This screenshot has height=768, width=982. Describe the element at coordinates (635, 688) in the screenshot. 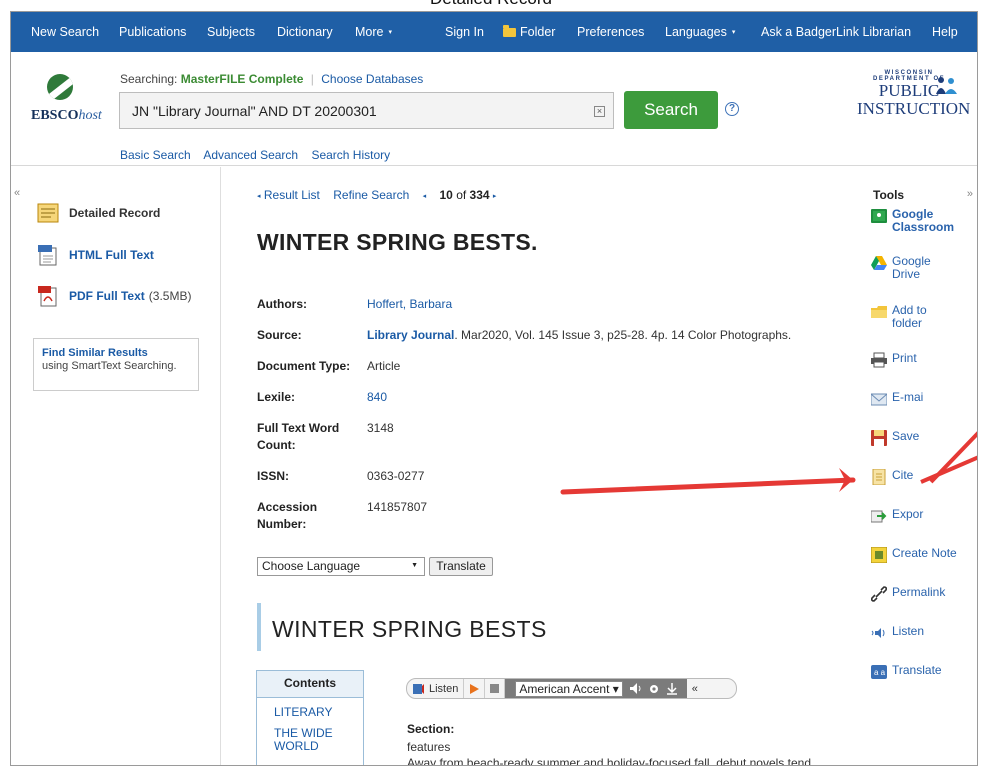

I see `volume-icon` at that location.